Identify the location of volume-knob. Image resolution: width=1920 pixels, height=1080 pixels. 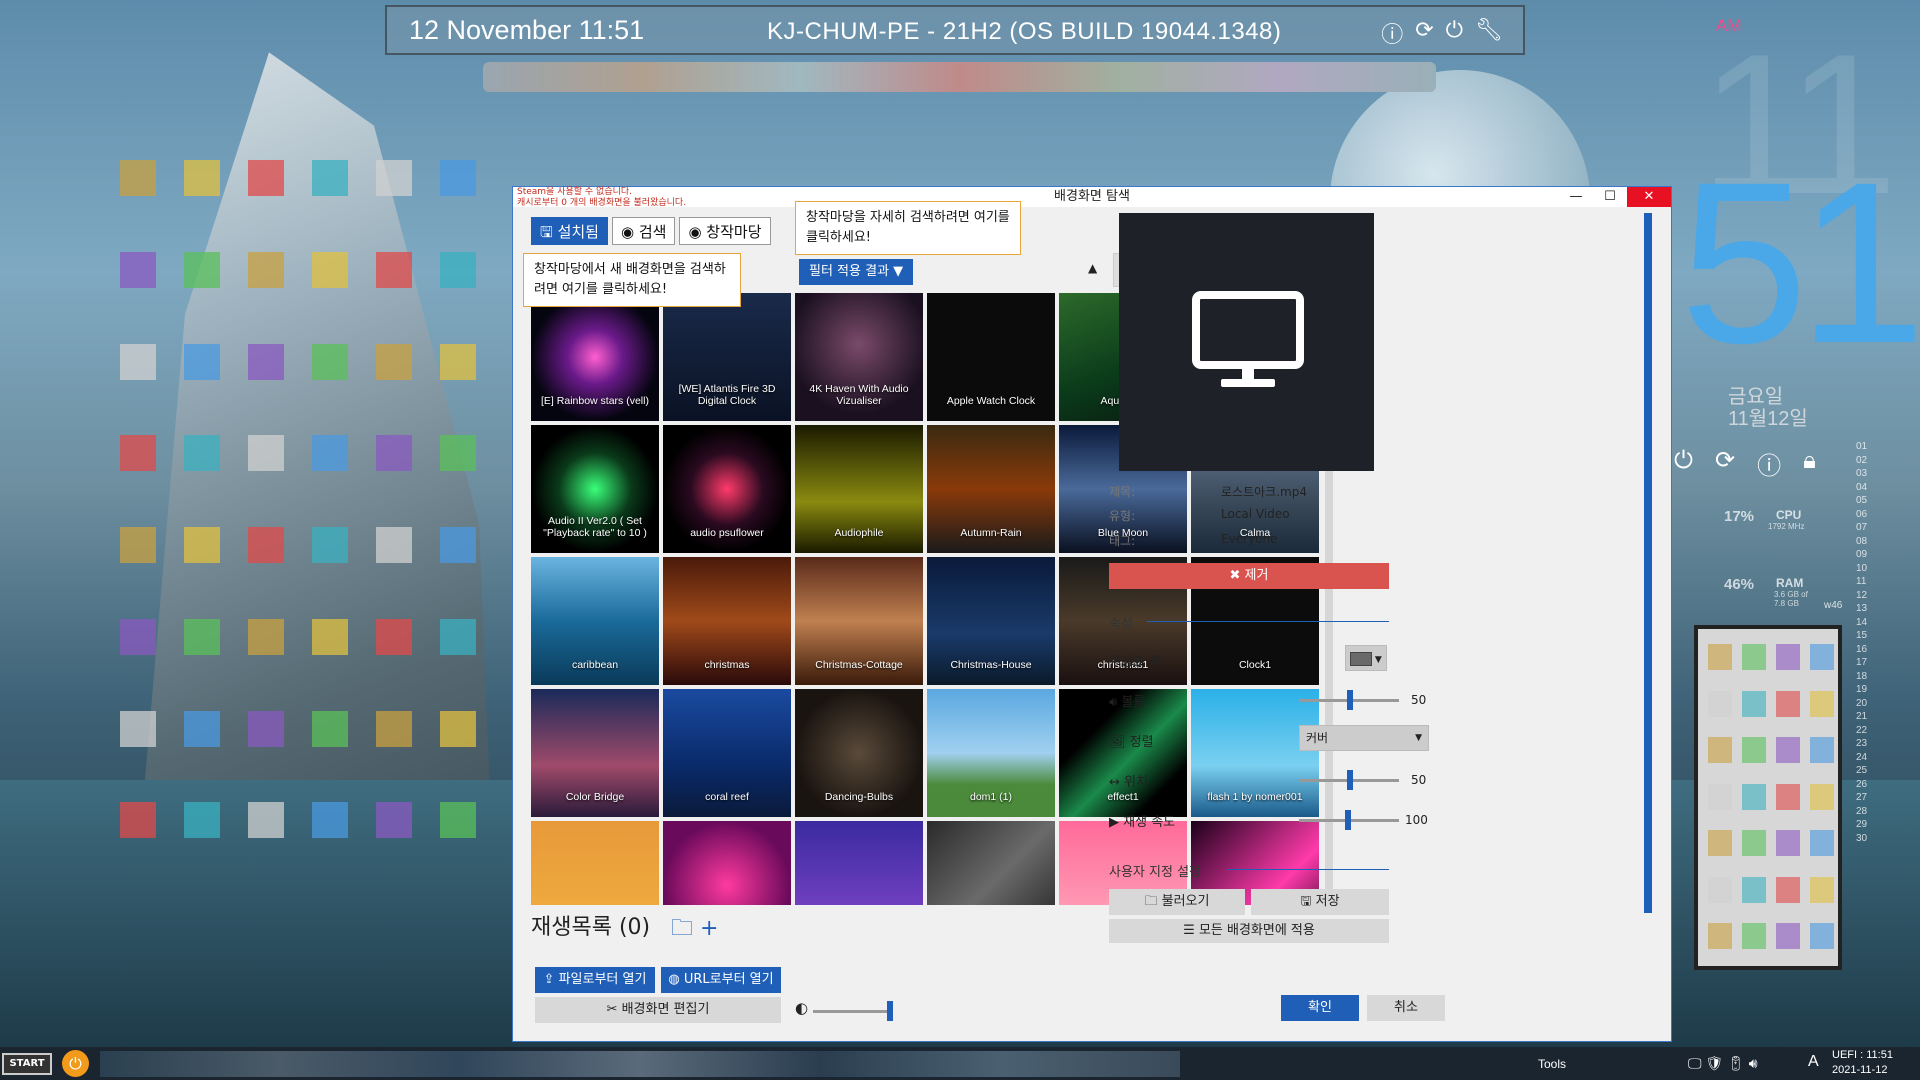
(1350, 700).